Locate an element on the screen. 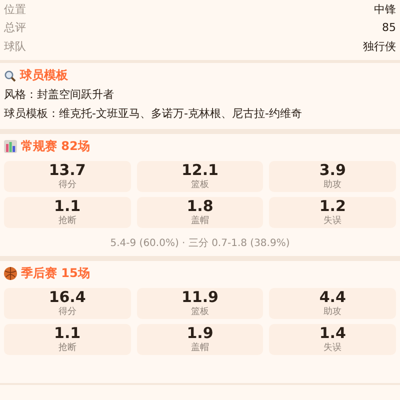 The width and height of the screenshot is (400, 400). stat-value: 1.8 is located at coordinates (200, 206).